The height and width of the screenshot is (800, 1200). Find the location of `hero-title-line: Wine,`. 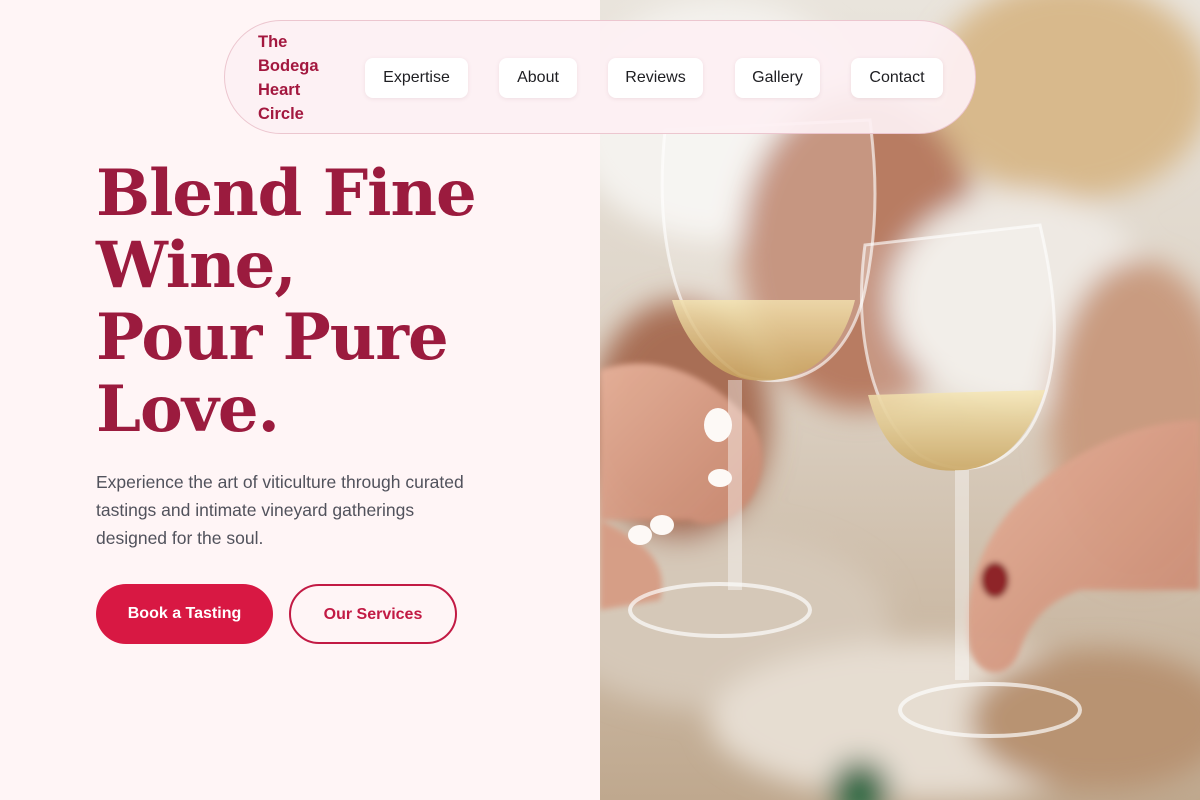

hero-title-line: Wine, is located at coordinates (196, 265).